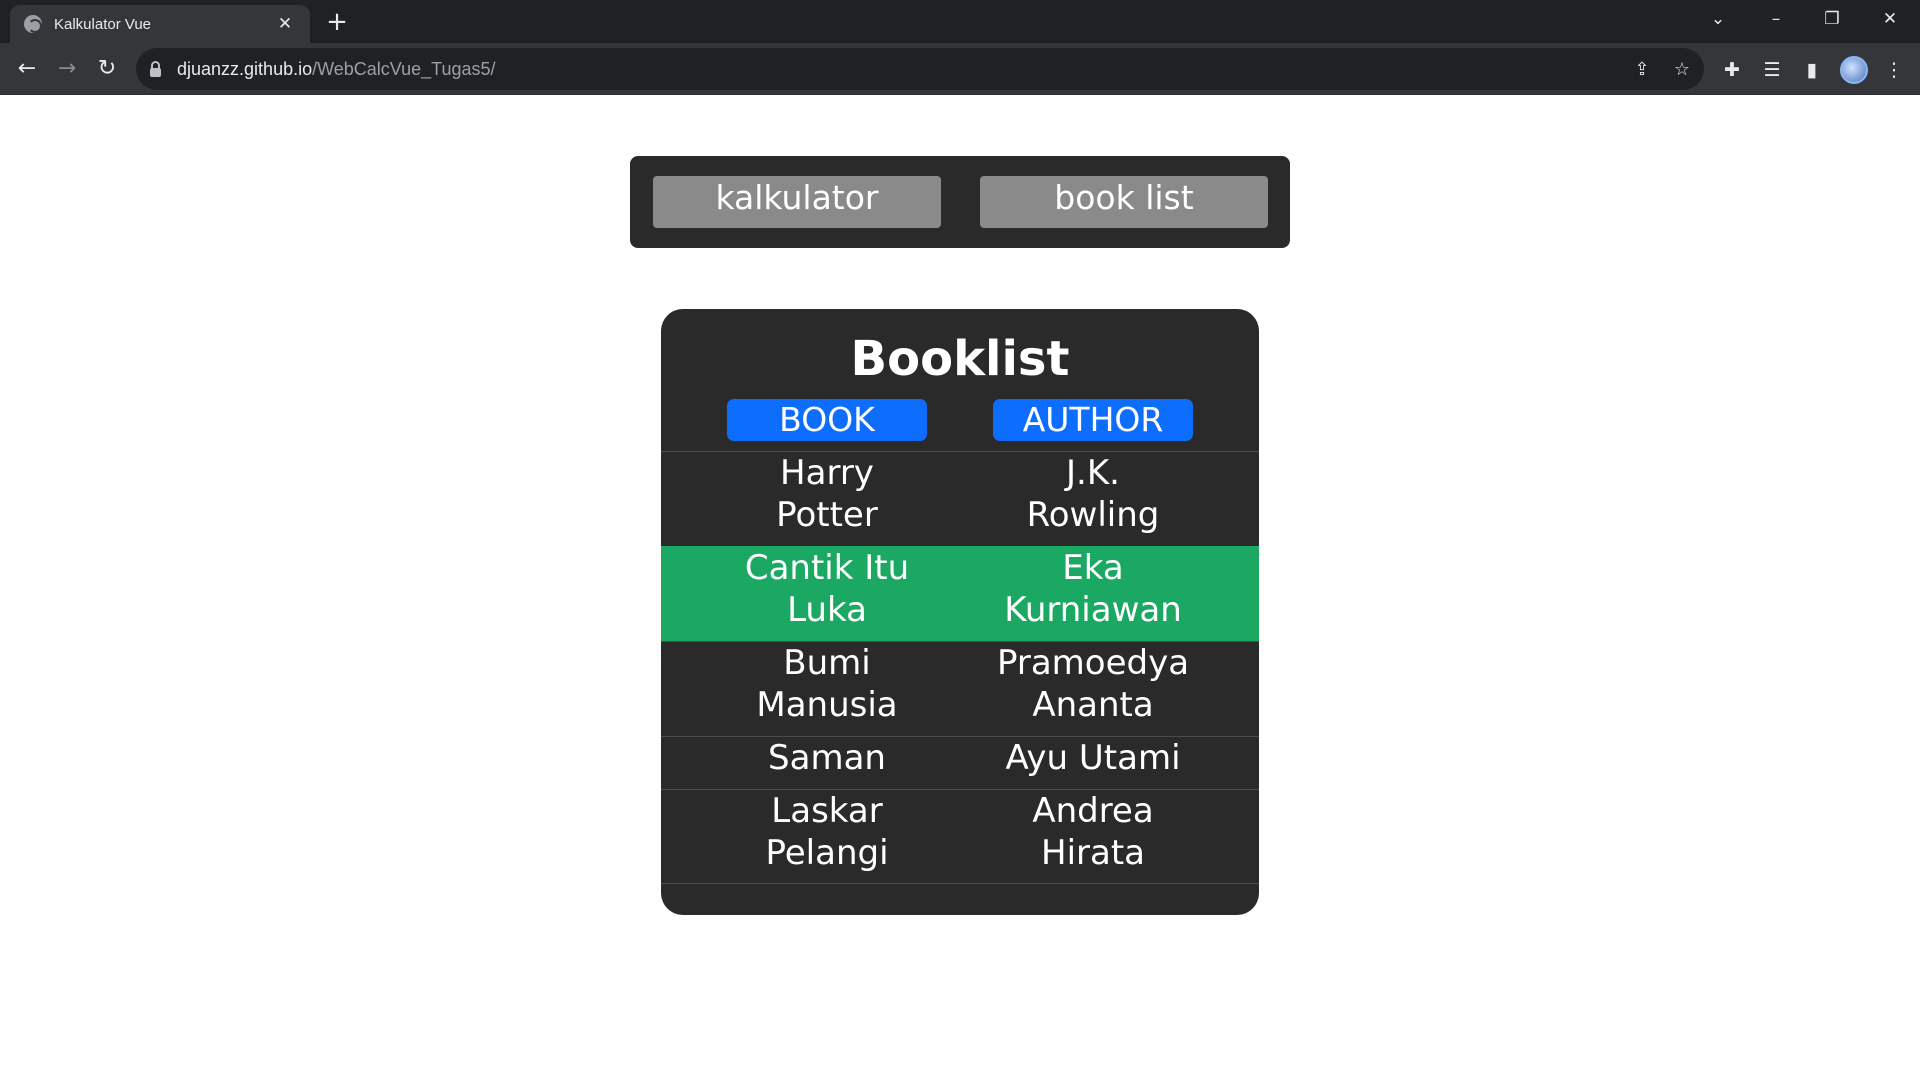 This screenshot has height=1080, width=1920. Describe the element at coordinates (337, 23) in the screenshot. I see `new-tab-icon: +` at that location.